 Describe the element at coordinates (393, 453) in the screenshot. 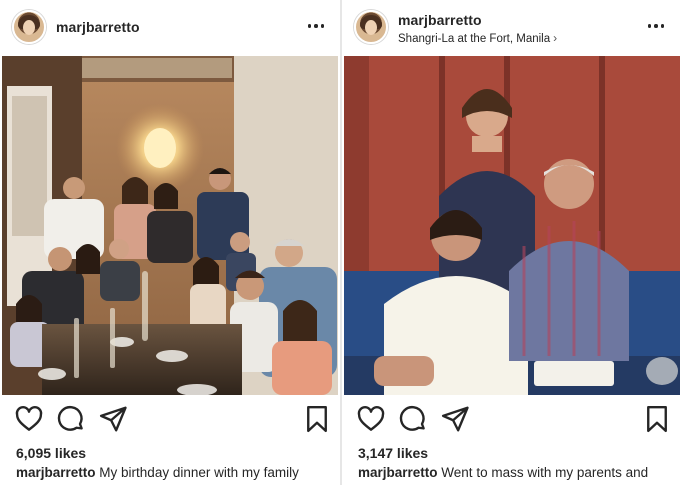

I see `likes-count: 3,147 likes` at that location.